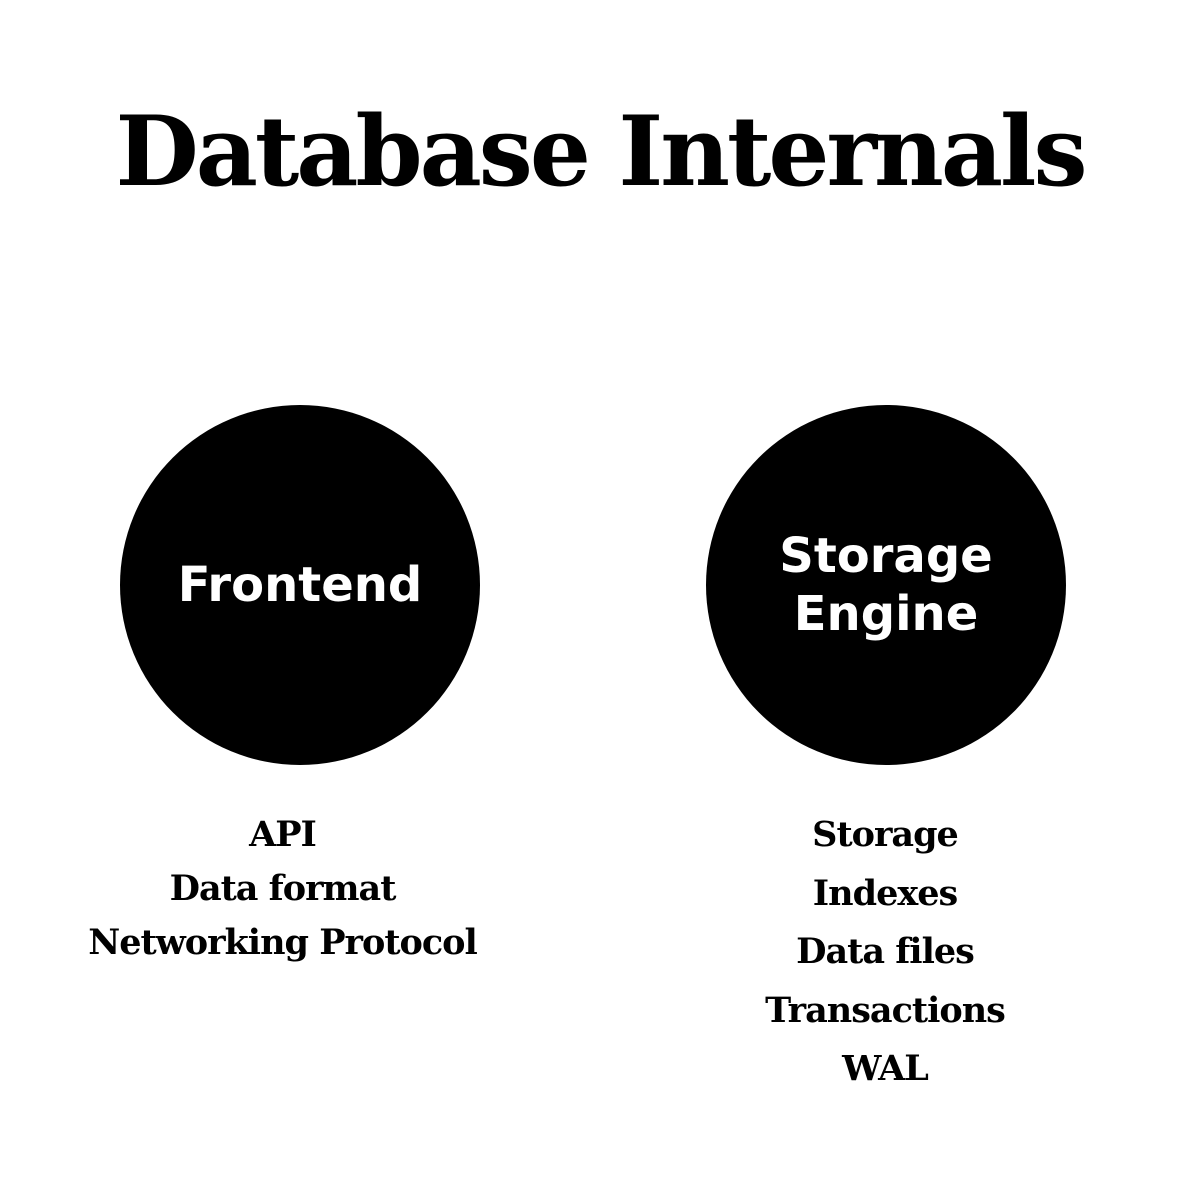  I want to click on frontend-items: API Data format Networking Protocol, so click(282, 889).